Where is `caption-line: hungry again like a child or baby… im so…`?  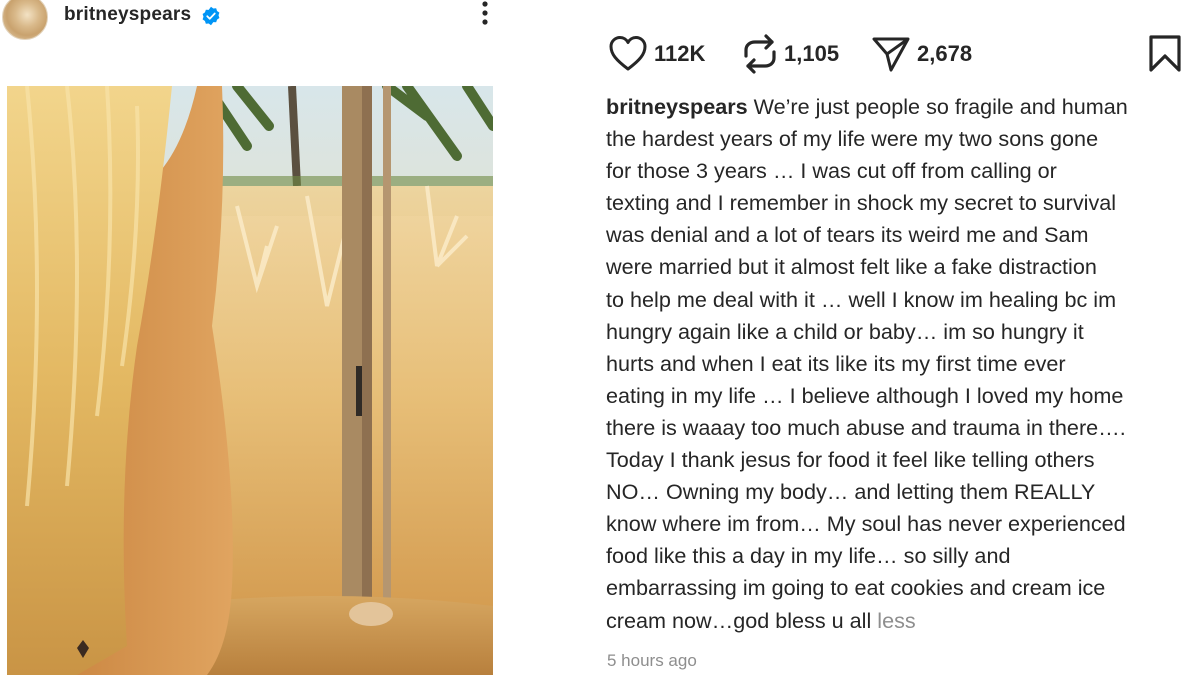
caption-line: hungry again like a child or baby… im so… is located at coordinates (845, 331).